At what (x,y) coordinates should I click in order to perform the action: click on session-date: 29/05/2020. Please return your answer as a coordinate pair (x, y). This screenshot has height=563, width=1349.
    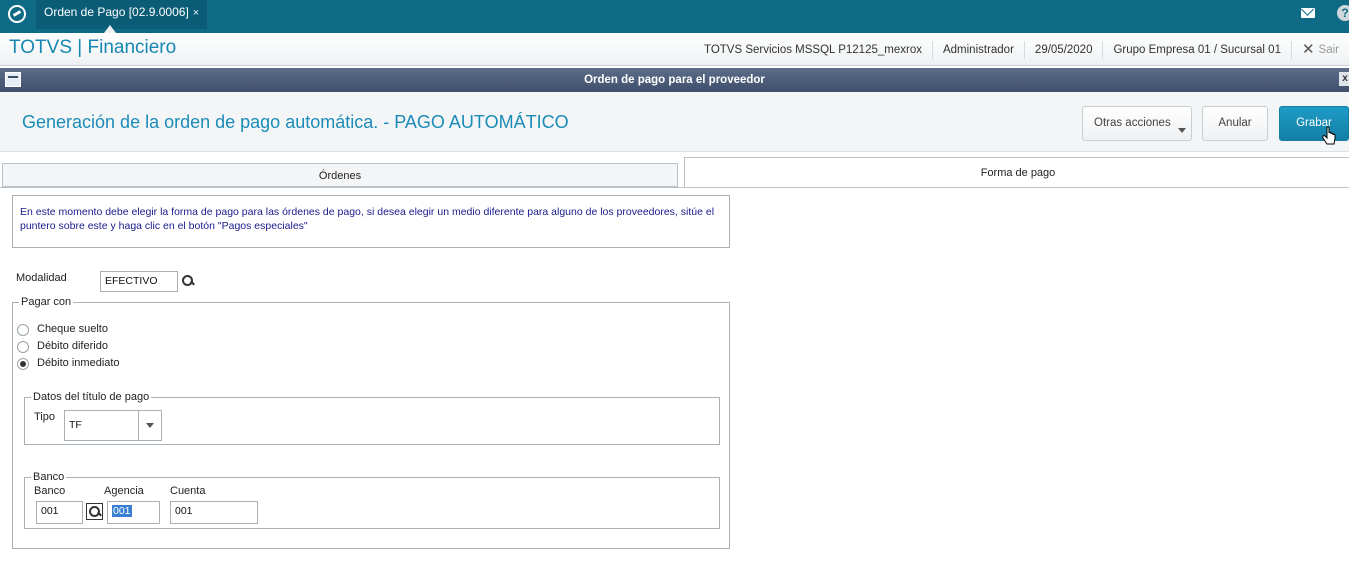
    Looking at the image, I should click on (1063, 49).